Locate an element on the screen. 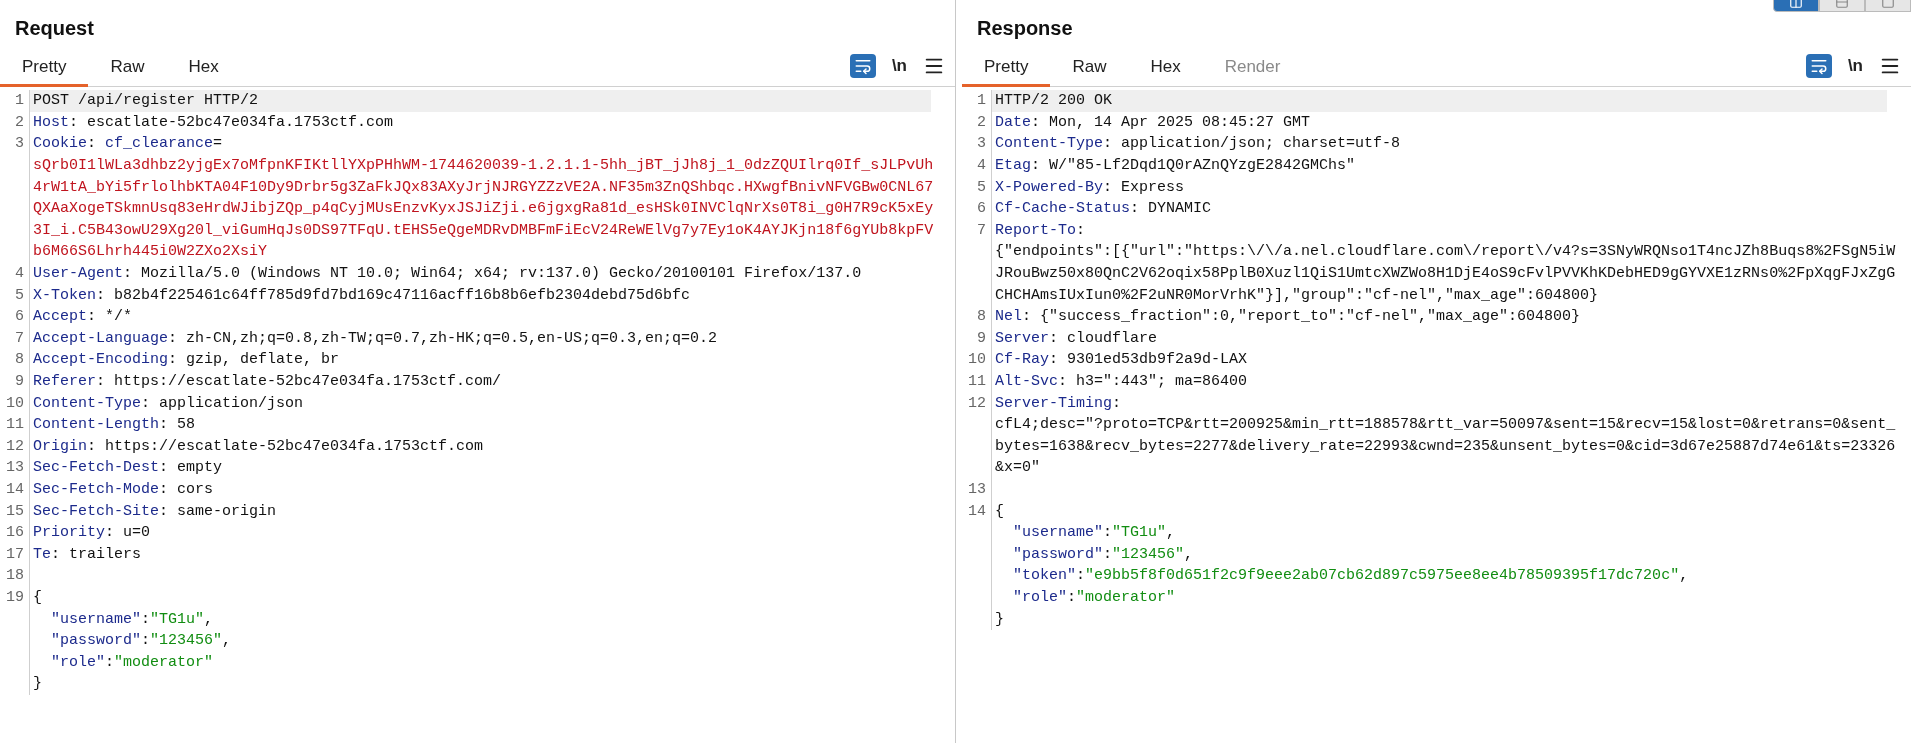  code-line: bytes=1638&recv_bytes=2277&delivery_rate=22993&cwnd=235&unsent_bytes=0&cid=3d67e25887d74e61&ts=23326 is located at coordinates (1445, 446).